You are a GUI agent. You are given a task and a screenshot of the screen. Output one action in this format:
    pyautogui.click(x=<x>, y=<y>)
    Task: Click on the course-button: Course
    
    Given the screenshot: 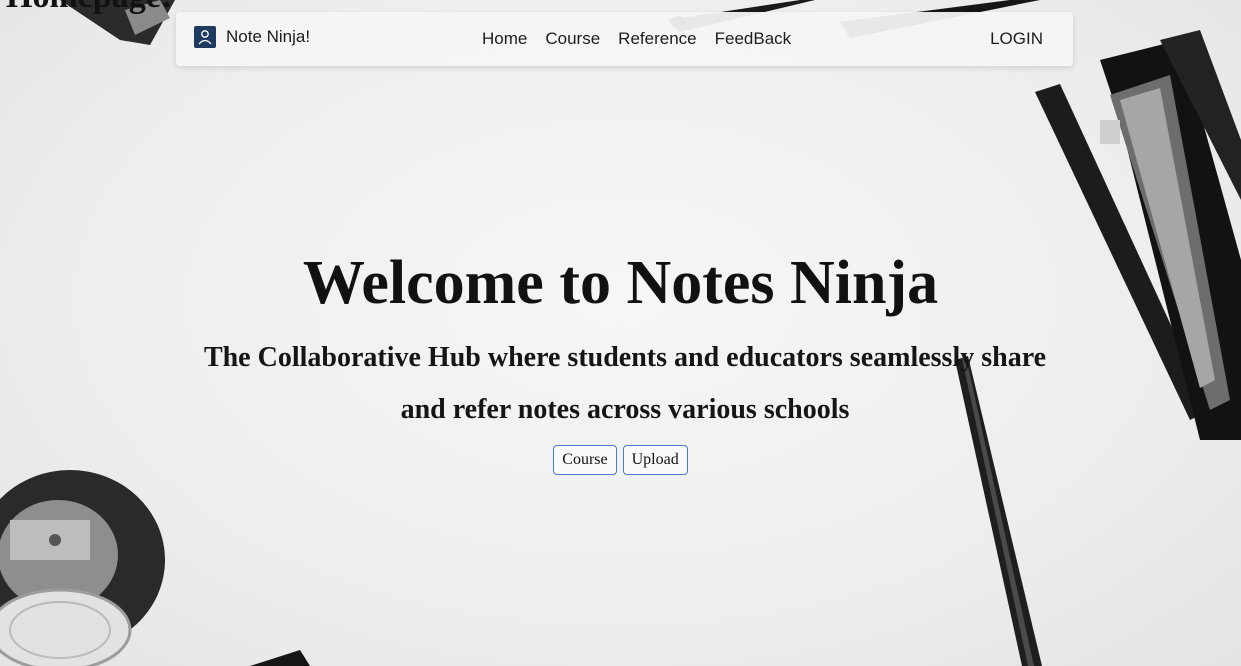 What is the action you would take?
    pyautogui.click(x=585, y=460)
    